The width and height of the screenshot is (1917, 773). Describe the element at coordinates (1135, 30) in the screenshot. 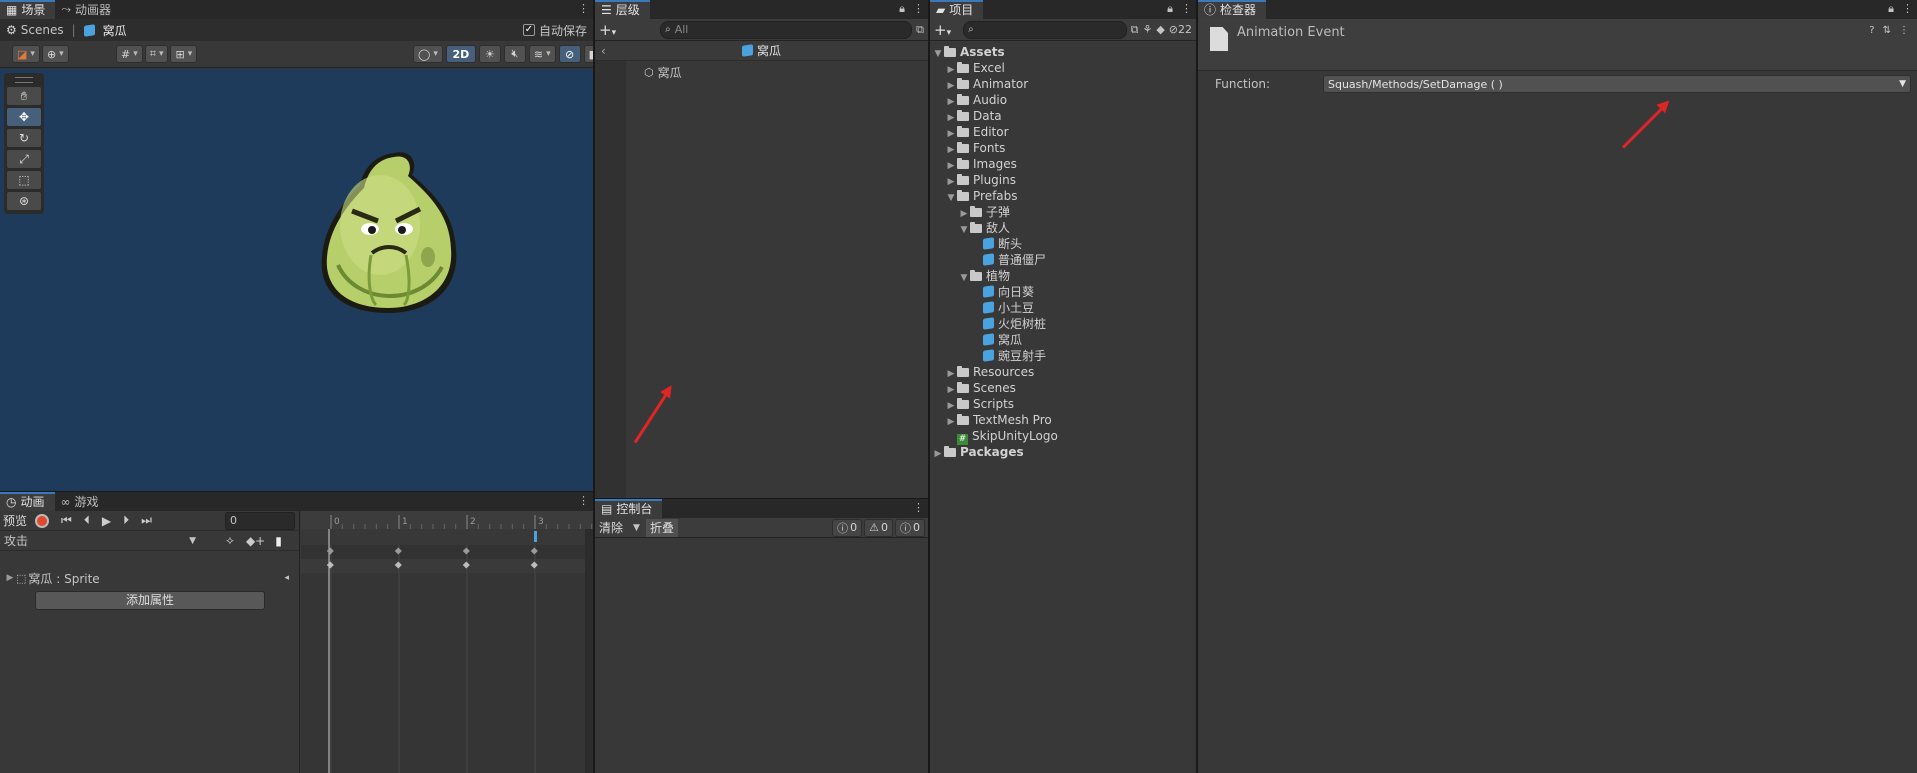

I see `search-by-type-icon: ⧉` at that location.